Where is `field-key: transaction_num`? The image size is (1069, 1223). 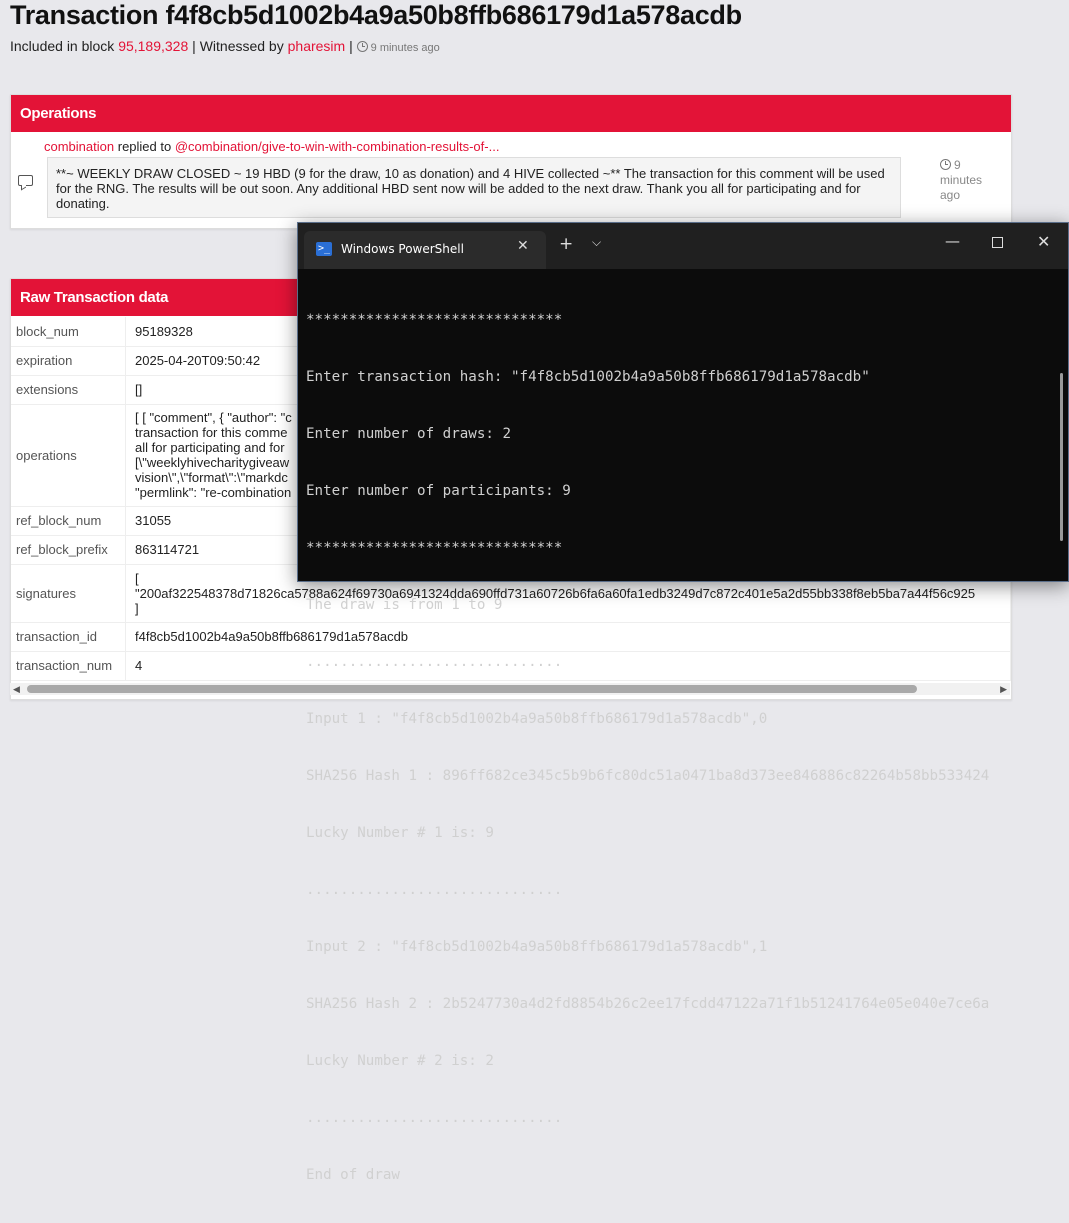 field-key: transaction_num is located at coordinates (68, 666).